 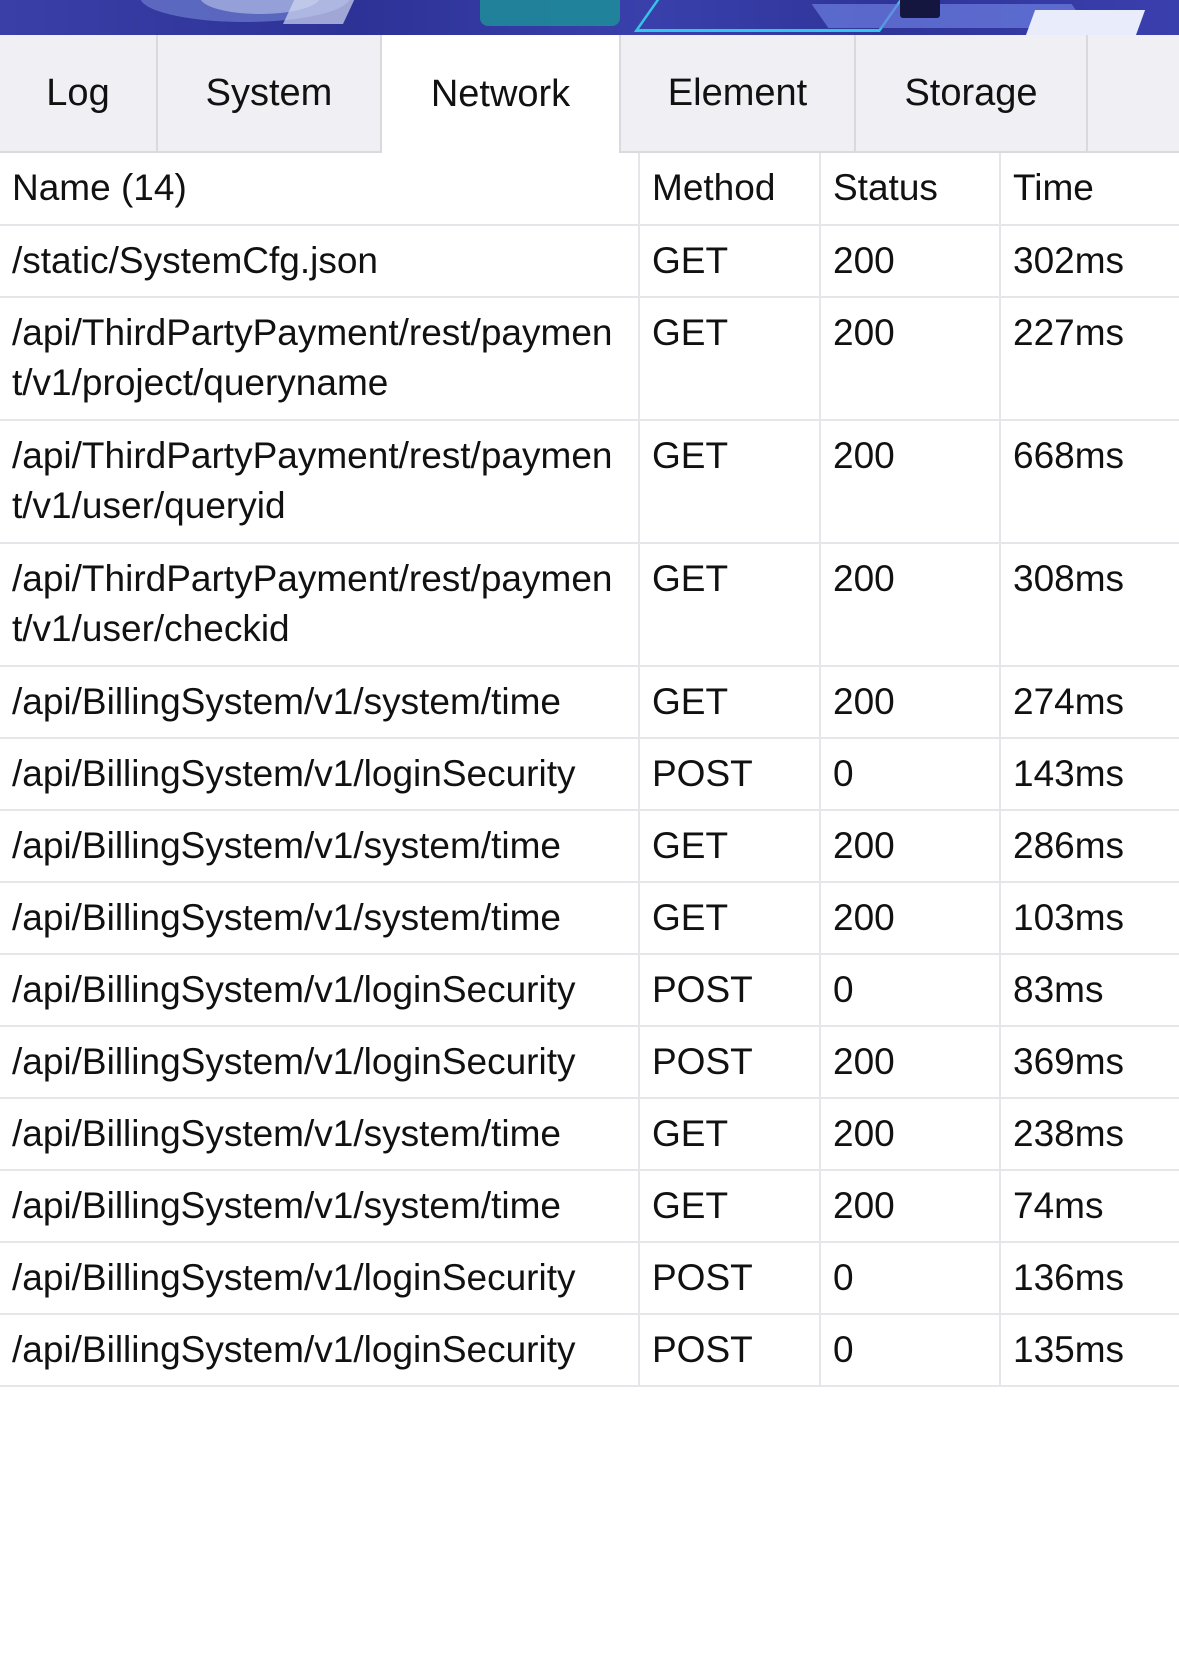 What do you see at coordinates (79, 93) in the screenshot?
I see `tab-log: Log` at bounding box center [79, 93].